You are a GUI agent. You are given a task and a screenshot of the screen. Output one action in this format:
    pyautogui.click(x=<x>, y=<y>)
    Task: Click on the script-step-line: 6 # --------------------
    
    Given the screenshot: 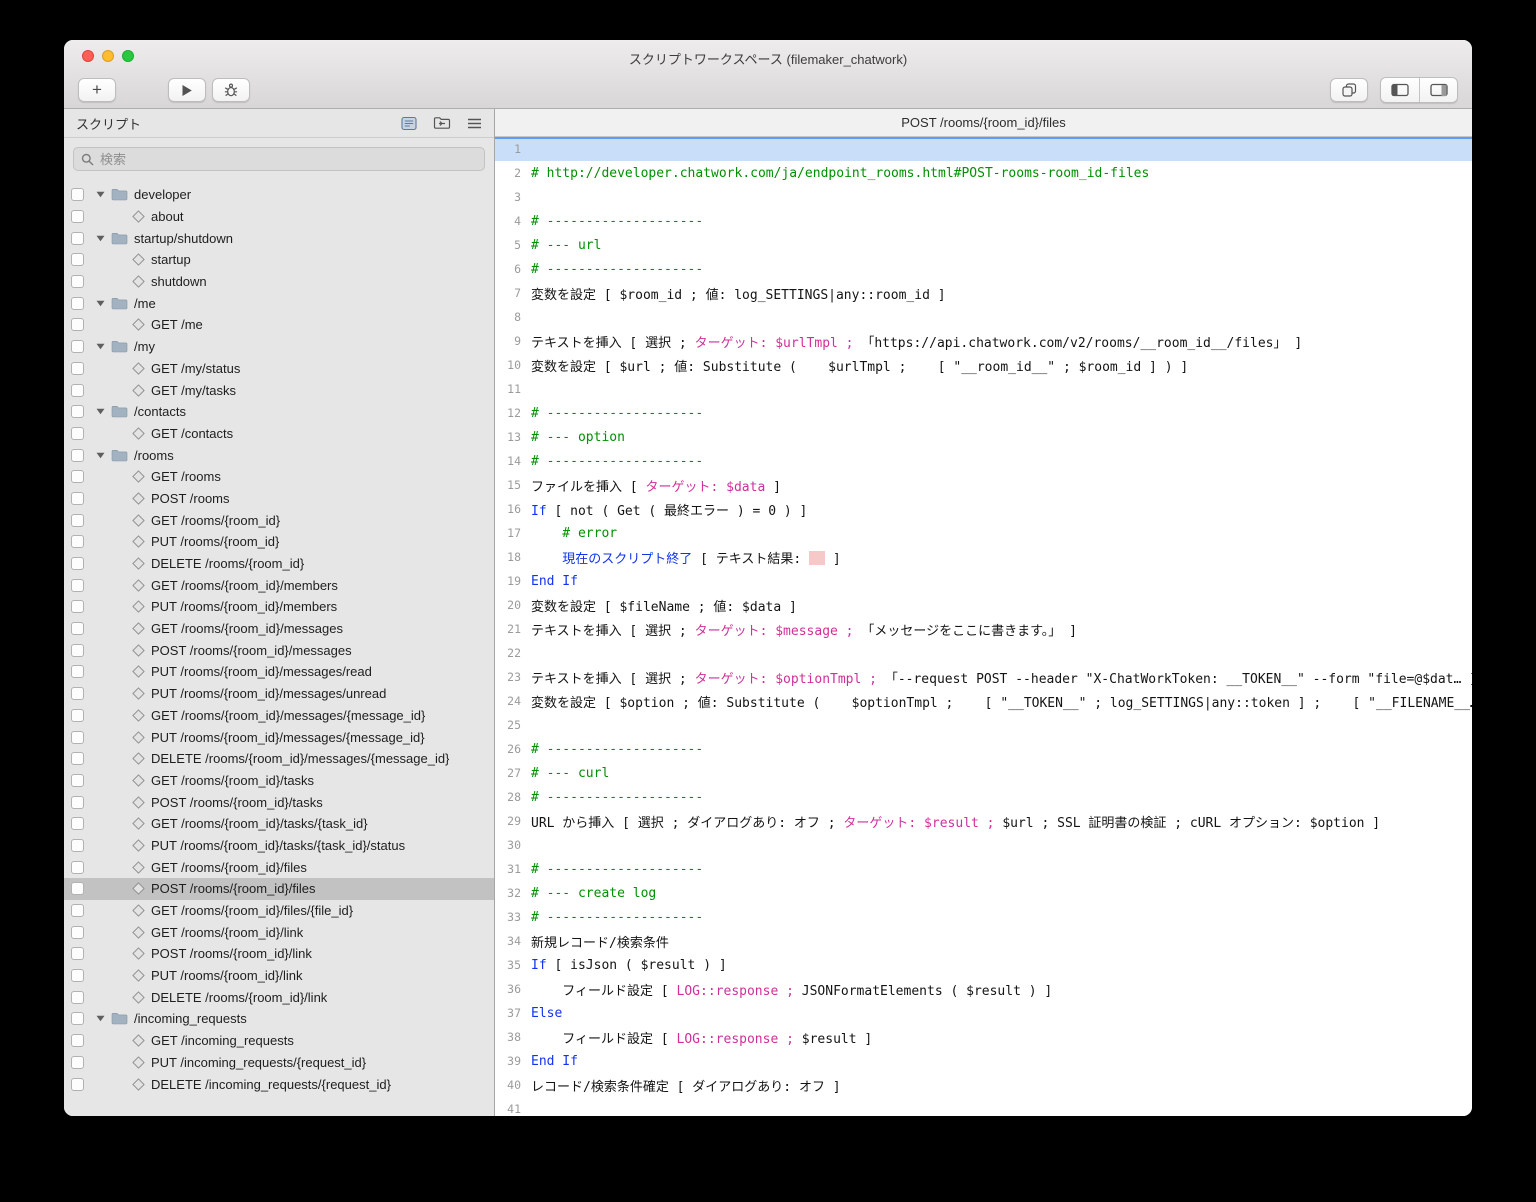 What is the action you would take?
    pyautogui.click(x=983, y=269)
    